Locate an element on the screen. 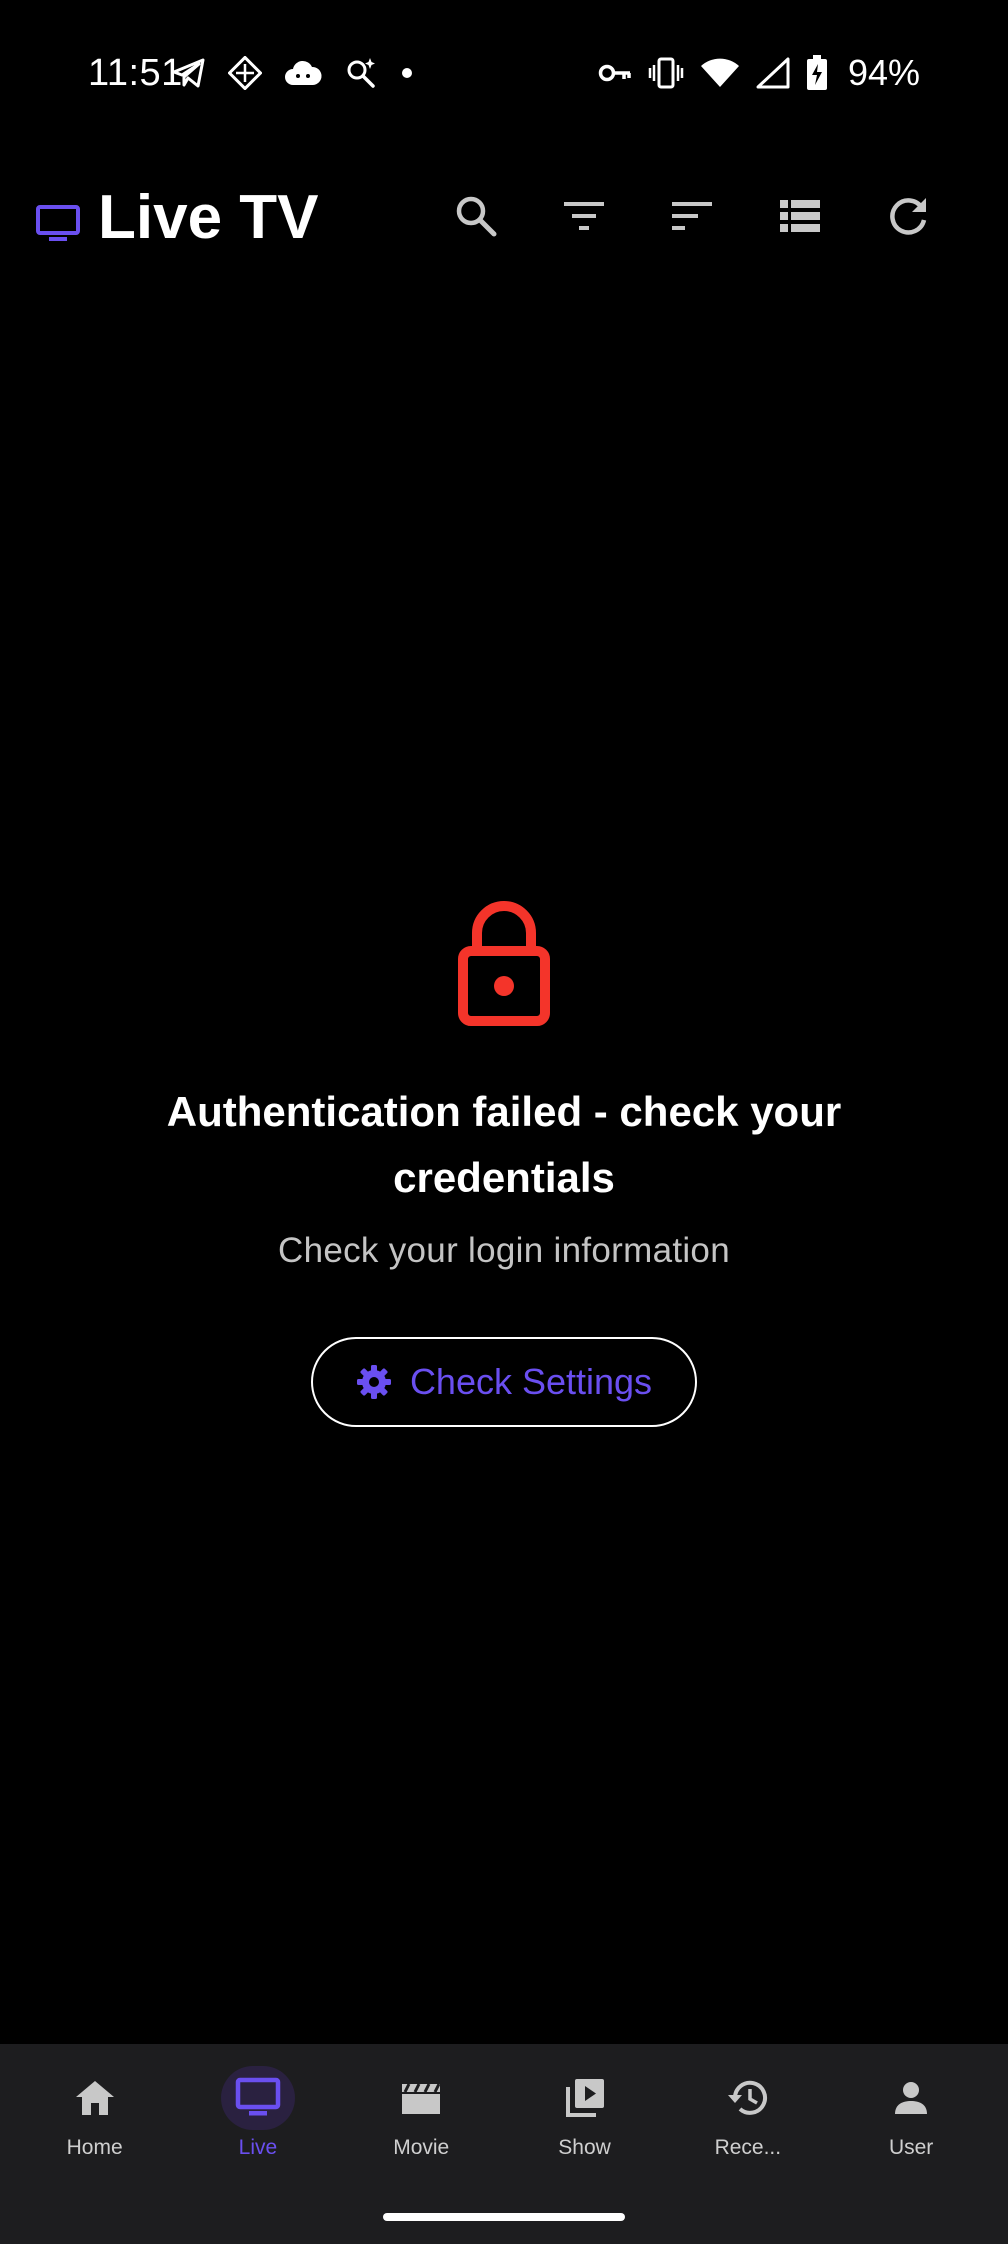 The image size is (1008, 2244). status-system-icons: 94% is located at coordinates (759, 73).